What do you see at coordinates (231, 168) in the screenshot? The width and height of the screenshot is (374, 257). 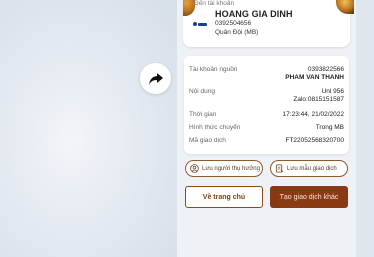 I see `save-beneficiary-label: Lưu người thụ hưởng` at bounding box center [231, 168].